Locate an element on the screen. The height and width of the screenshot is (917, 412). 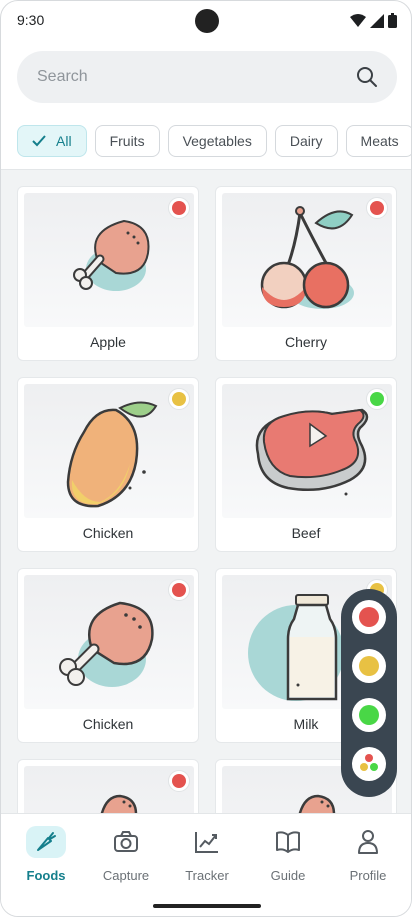
carrot-icon is located at coordinates (46, 842).